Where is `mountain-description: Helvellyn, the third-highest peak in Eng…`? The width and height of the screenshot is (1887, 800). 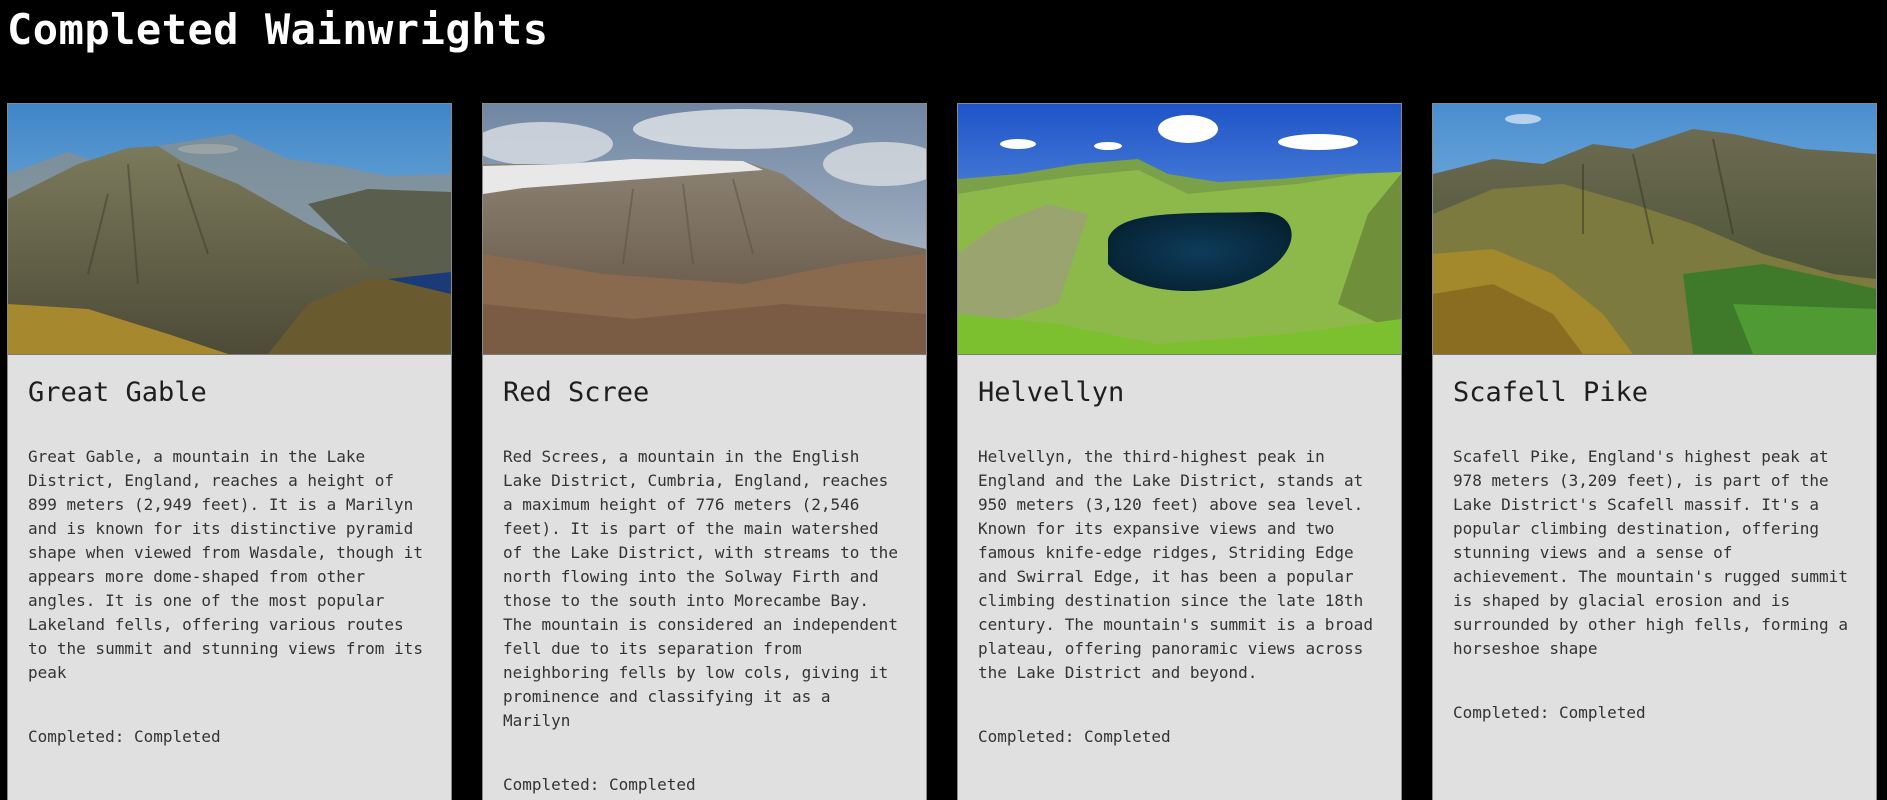 mountain-description: Helvellyn, the third-highest peak in Eng… is located at coordinates (1175, 564).